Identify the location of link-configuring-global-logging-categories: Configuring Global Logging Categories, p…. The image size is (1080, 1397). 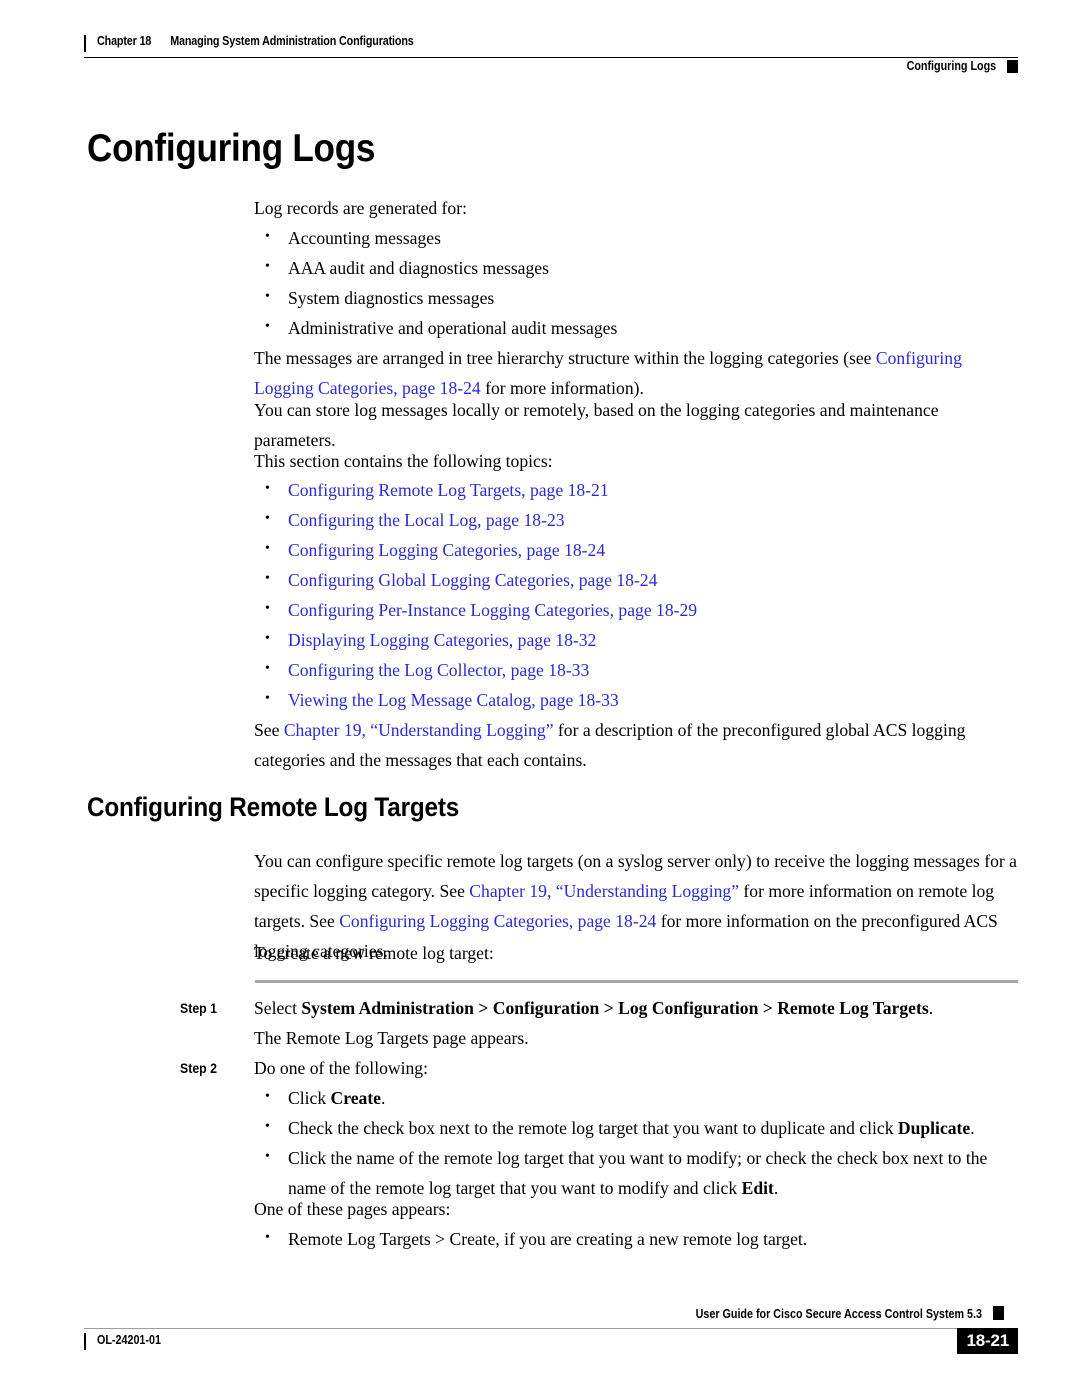
(472, 580).